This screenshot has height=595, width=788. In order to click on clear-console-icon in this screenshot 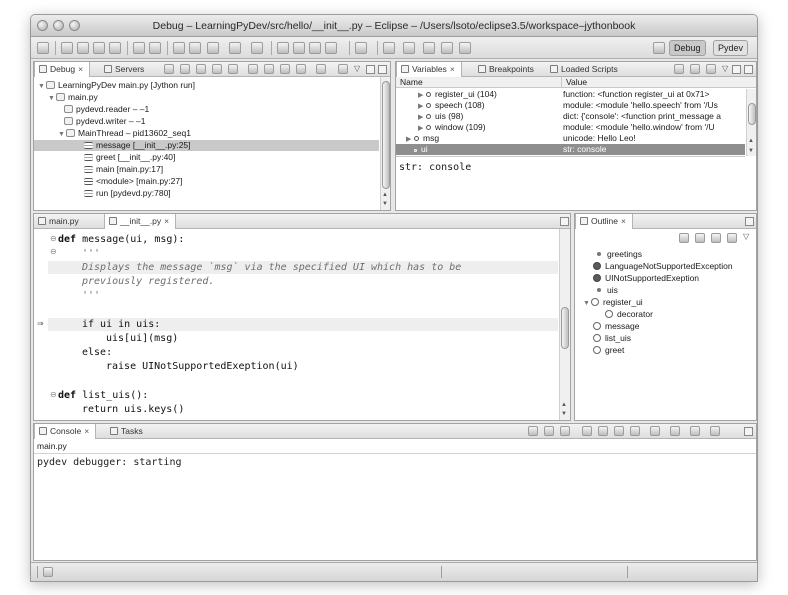, I will do `click(587, 431)`.